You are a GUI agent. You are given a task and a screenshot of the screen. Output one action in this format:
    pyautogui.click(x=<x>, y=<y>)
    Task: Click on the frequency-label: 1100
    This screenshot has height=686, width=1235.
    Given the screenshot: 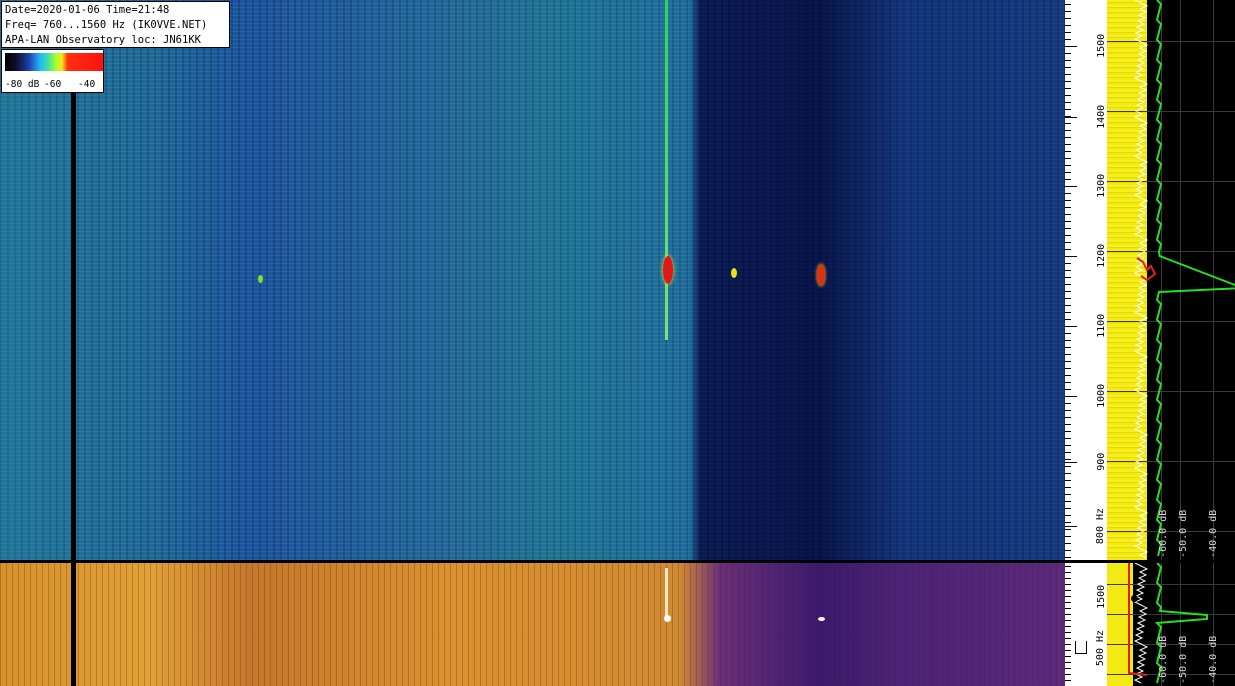 What is the action you would take?
    pyautogui.click(x=1101, y=325)
    